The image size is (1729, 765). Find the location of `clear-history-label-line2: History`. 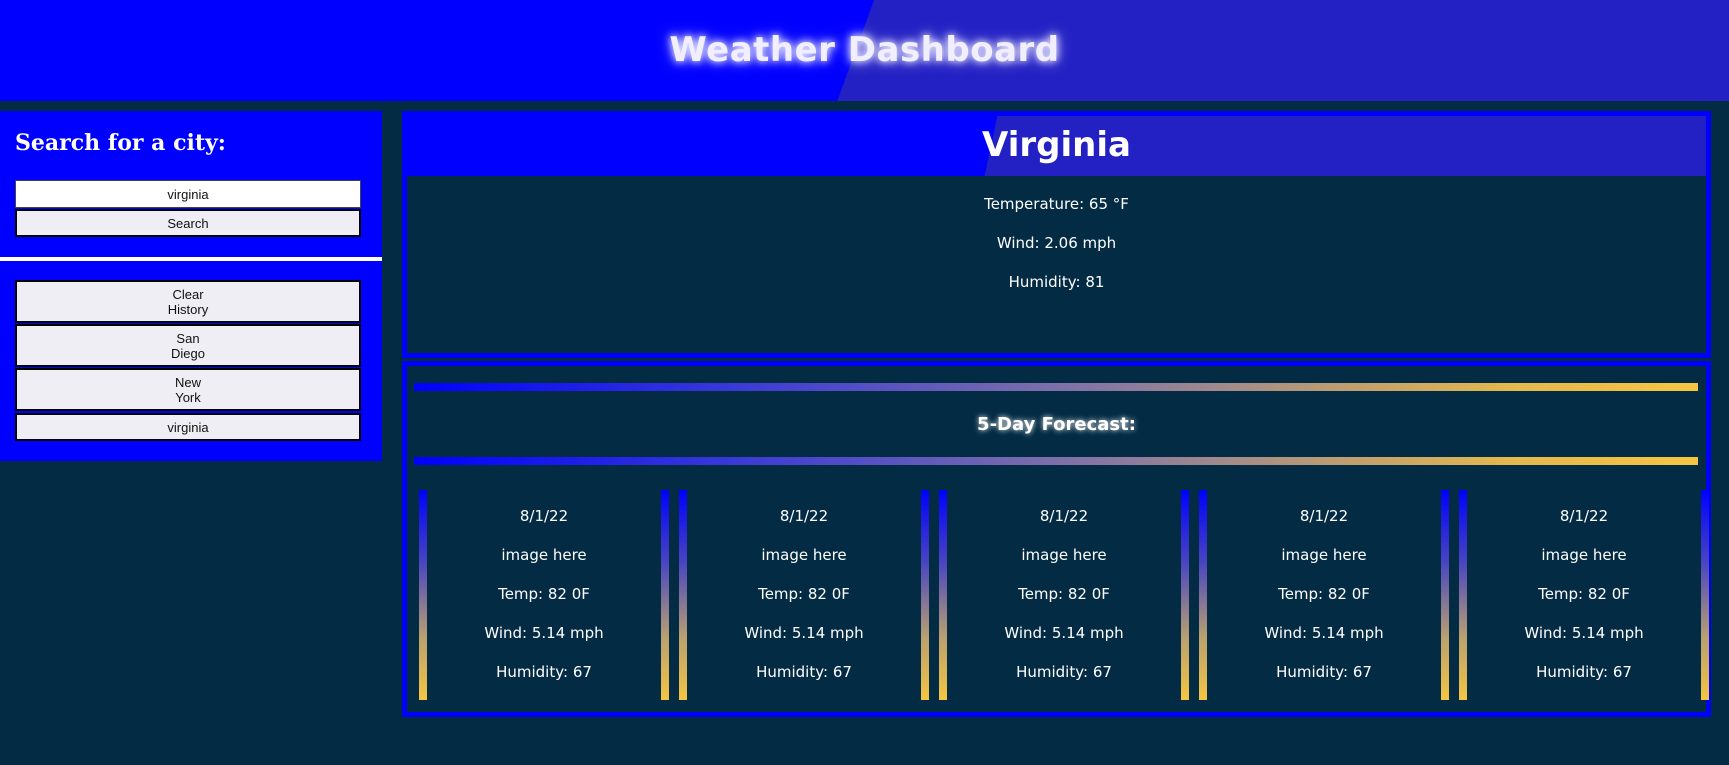

clear-history-label-line2: History is located at coordinates (188, 309).